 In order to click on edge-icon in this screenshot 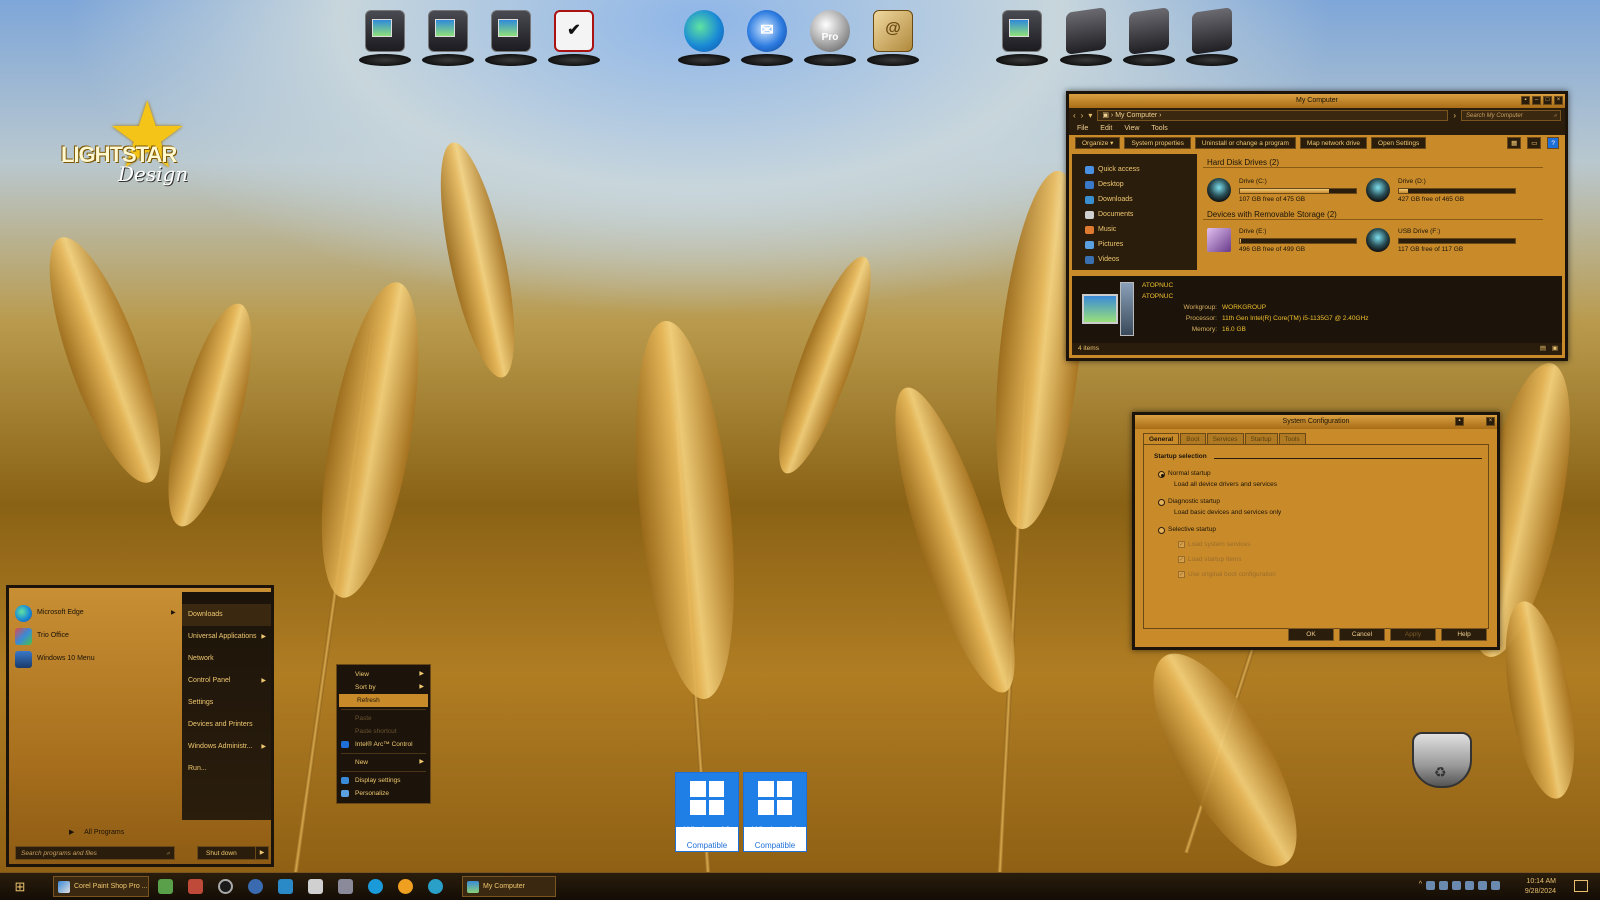, I will do `click(704, 36)`.